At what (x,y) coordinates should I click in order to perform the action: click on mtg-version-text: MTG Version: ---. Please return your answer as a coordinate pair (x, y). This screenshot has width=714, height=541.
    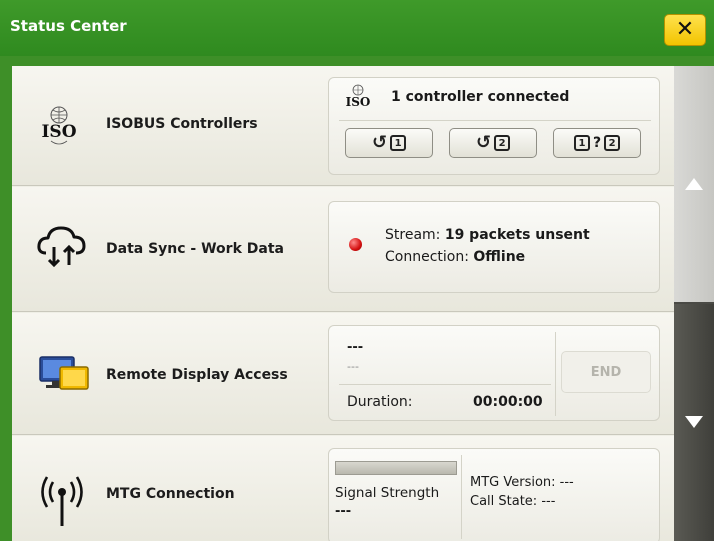
    Looking at the image, I should click on (522, 482).